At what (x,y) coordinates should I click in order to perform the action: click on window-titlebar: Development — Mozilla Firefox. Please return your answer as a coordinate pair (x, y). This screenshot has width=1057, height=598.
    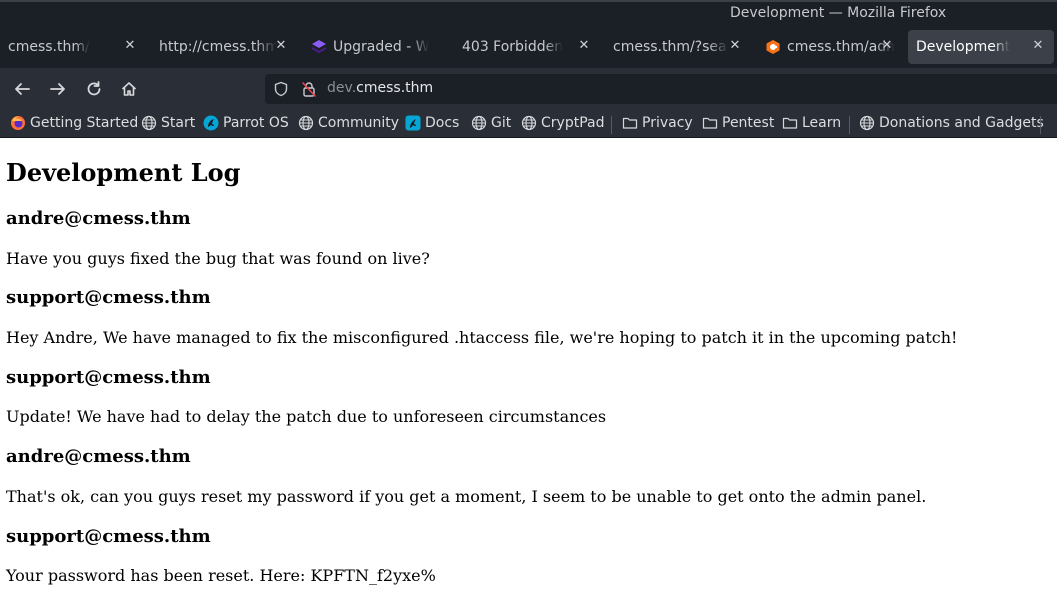
    Looking at the image, I should click on (528, 14).